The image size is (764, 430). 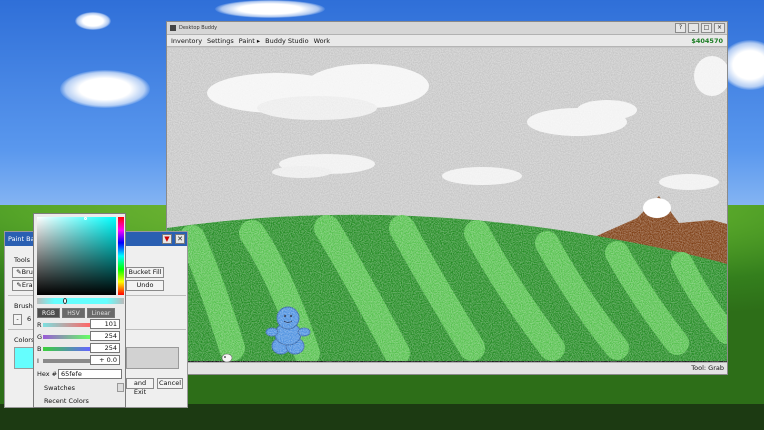 What do you see at coordinates (40, 337) in the screenshot?
I see `channel-g-label: G` at bounding box center [40, 337].